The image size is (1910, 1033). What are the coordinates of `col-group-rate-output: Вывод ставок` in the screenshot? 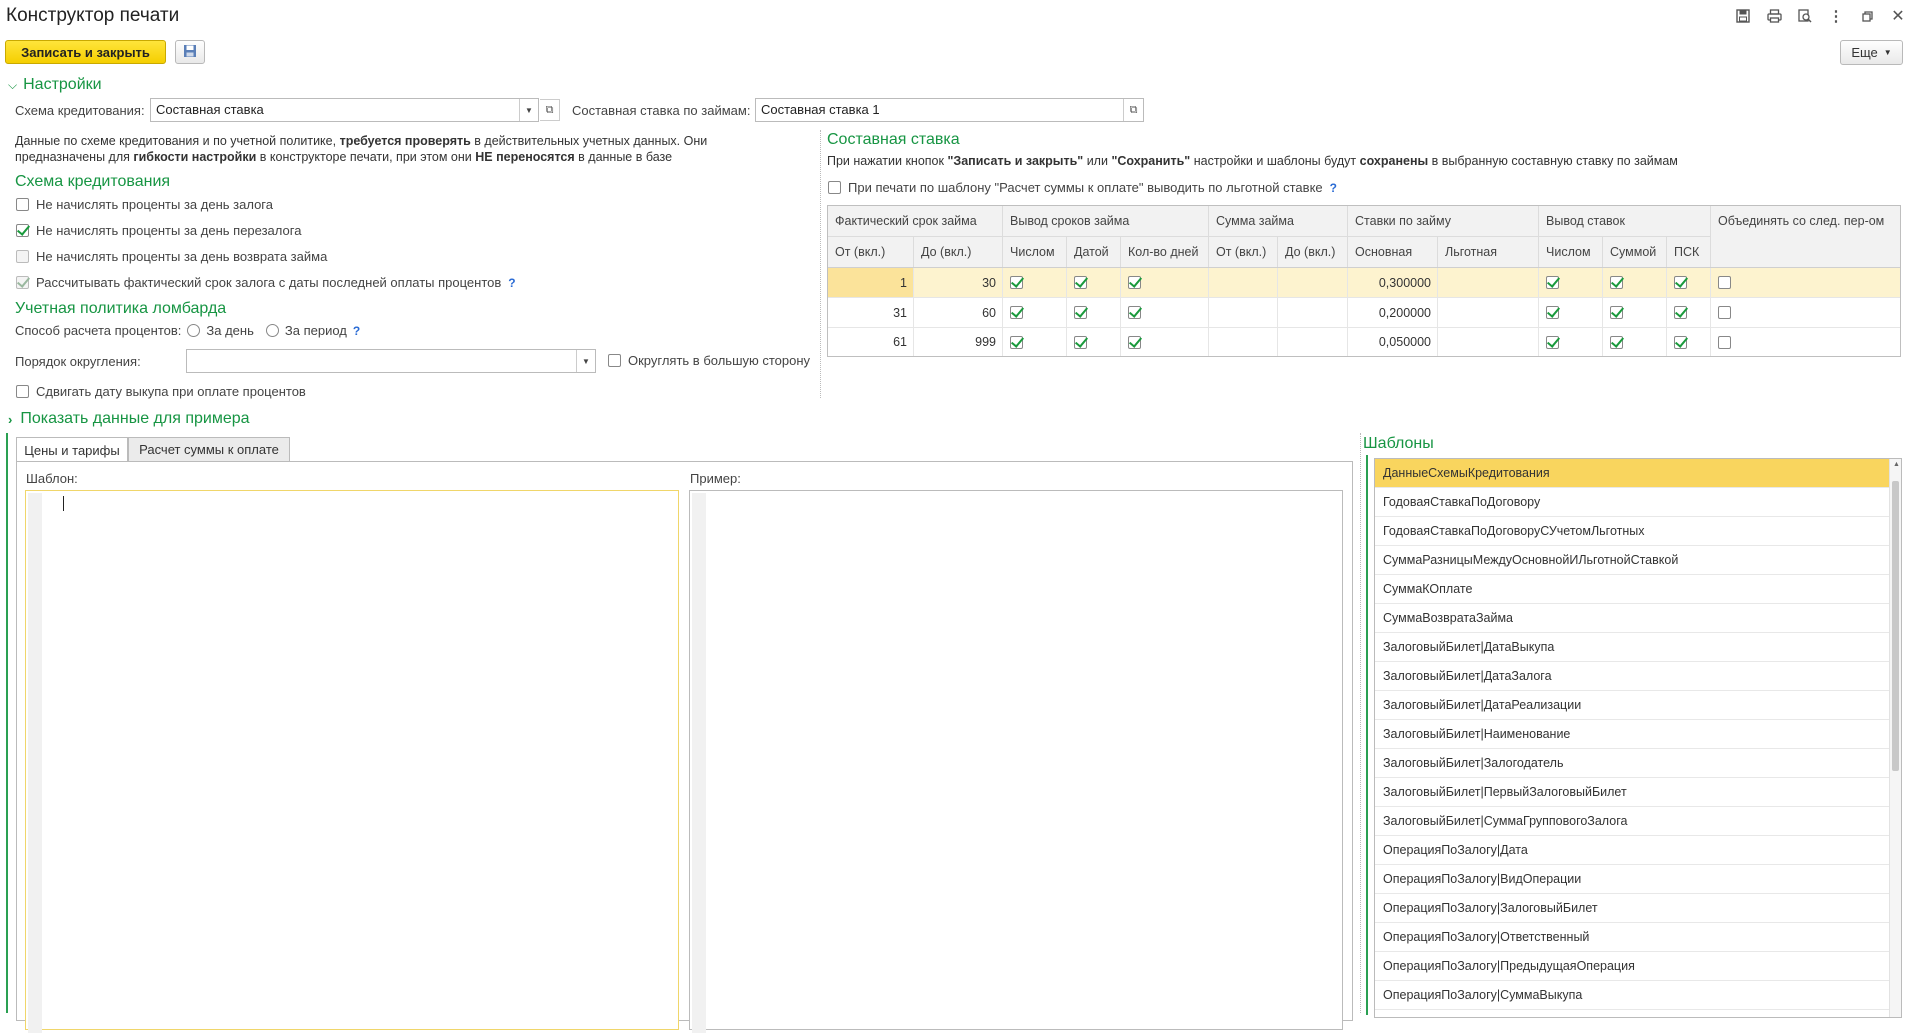 It's located at (1625, 221).